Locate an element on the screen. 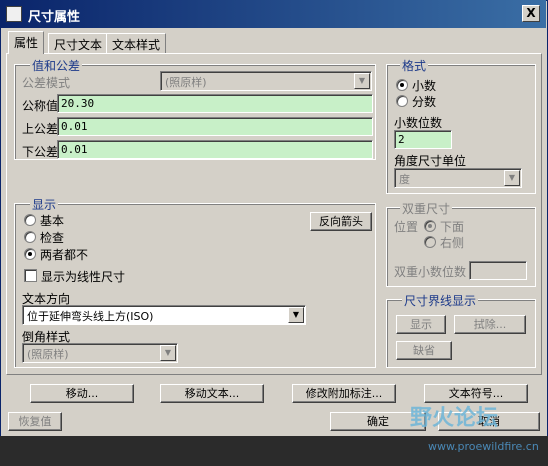  fraction-label: 分数 is located at coordinates (424, 102).